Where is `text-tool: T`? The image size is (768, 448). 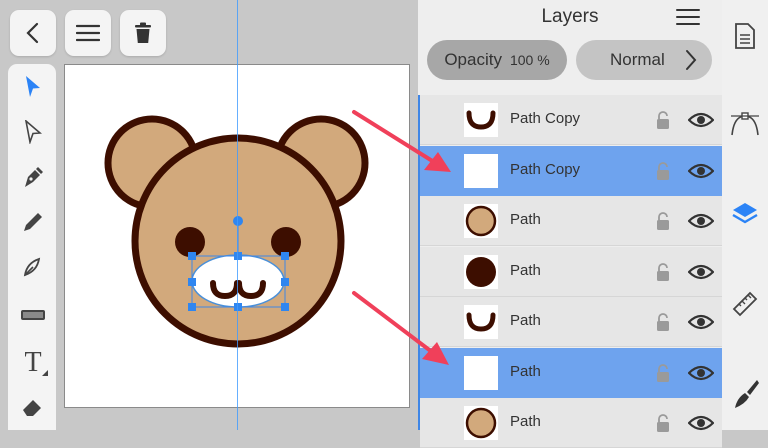 text-tool: T is located at coordinates (34, 362).